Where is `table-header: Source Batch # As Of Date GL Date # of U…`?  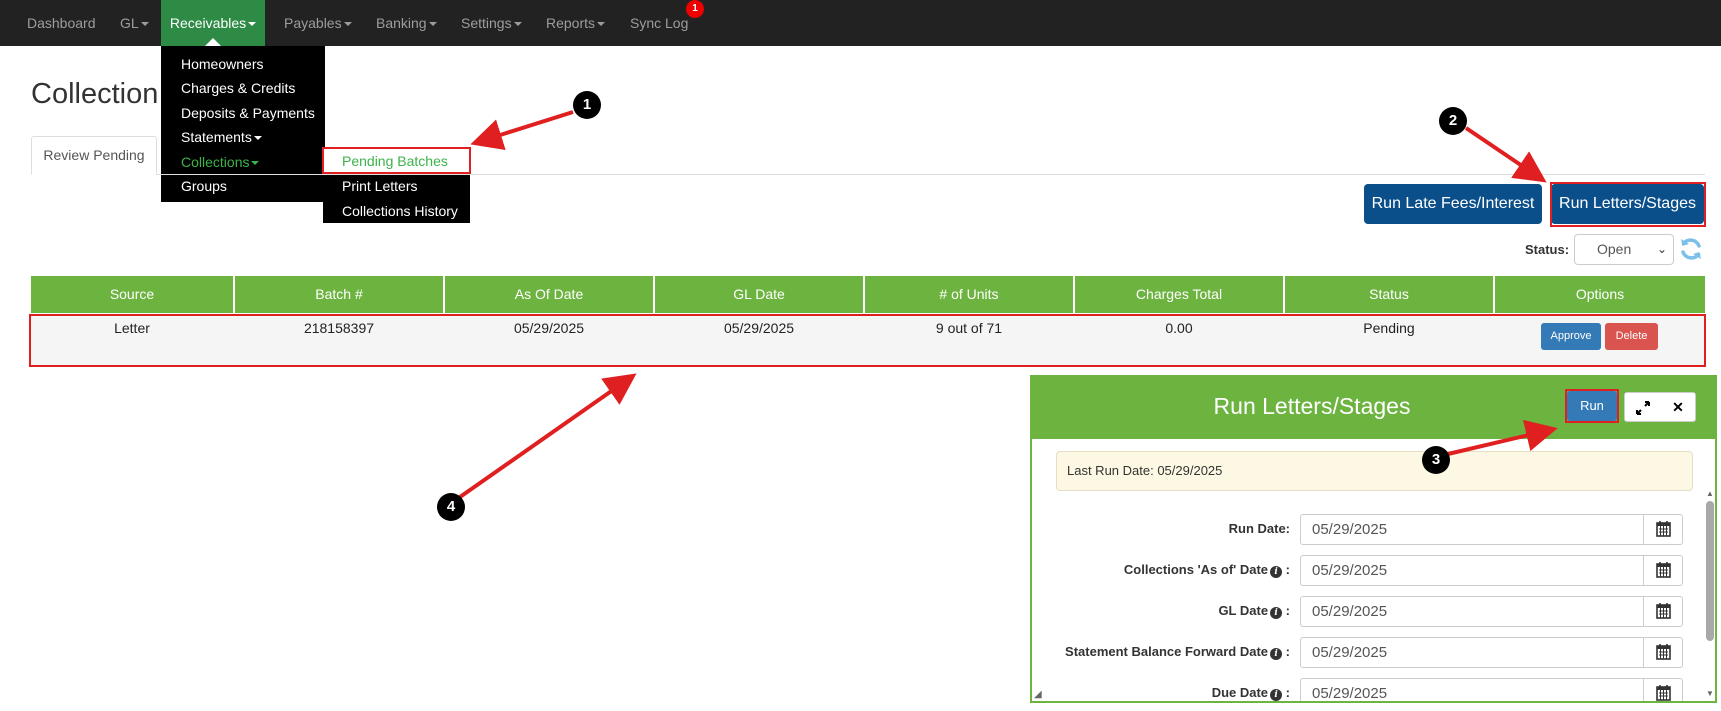 table-header: Source Batch # As Of Date GL Date # of U… is located at coordinates (868, 294).